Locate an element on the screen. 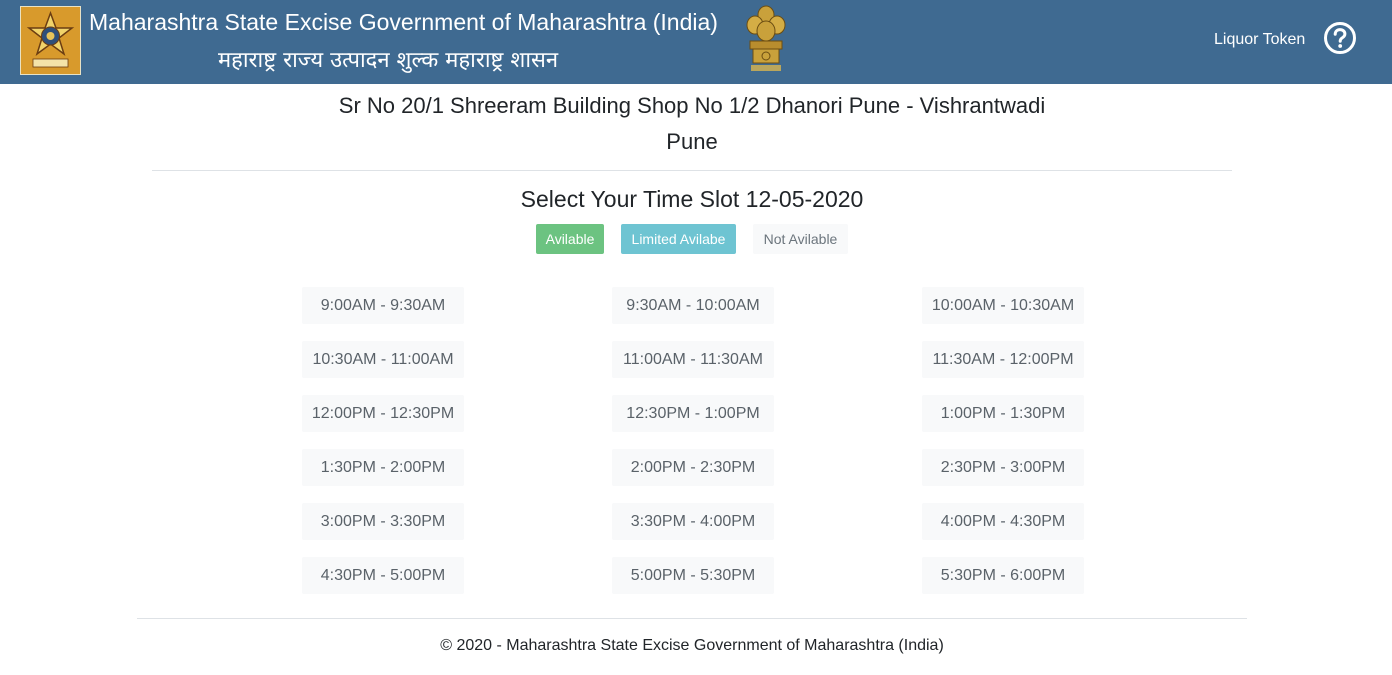 This screenshot has height=675, width=1392. time-slot-button: 3:00PM - 3:30PM is located at coordinates (383, 521).